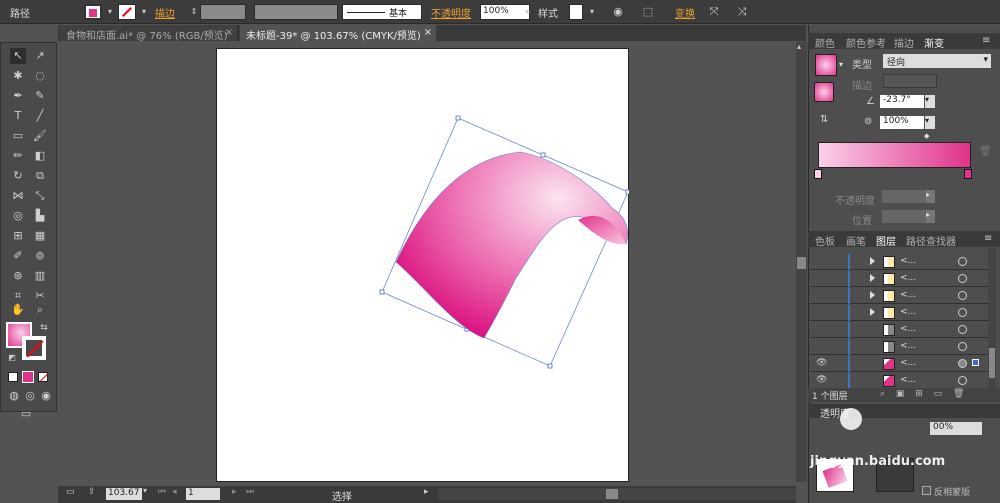  What do you see at coordinates (162, 492) in the screenshot?
I see `first-artboard-button: ⏮` at bounding box center [162, 492].